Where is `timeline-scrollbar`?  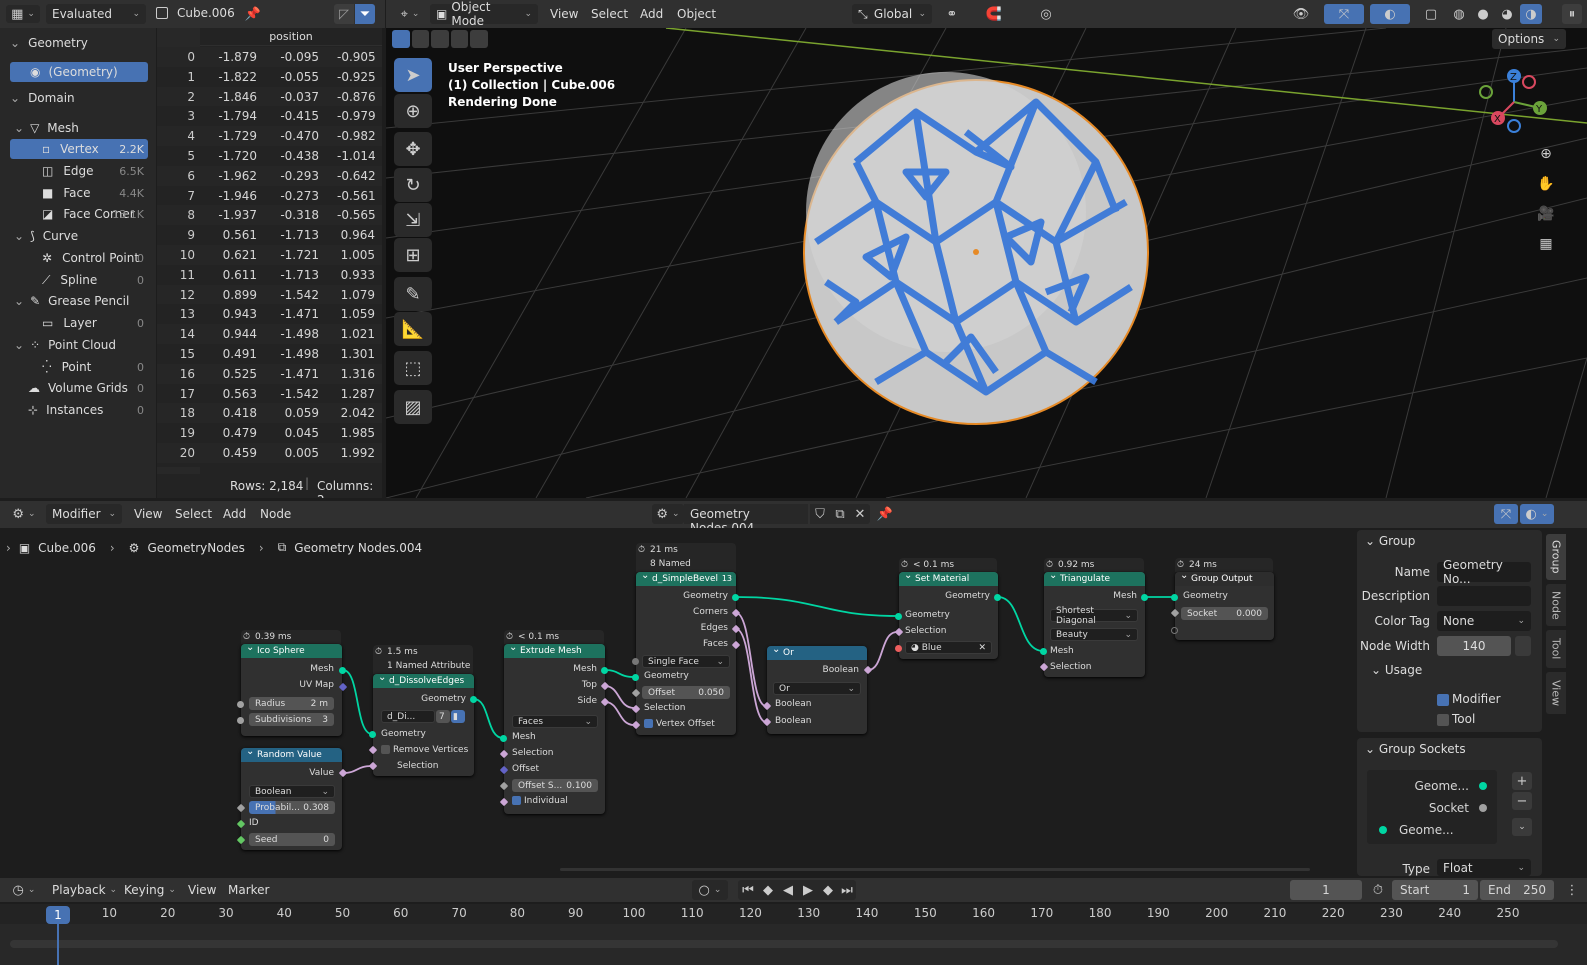
timeline-scrollbar is located at coordinates (784, 944).